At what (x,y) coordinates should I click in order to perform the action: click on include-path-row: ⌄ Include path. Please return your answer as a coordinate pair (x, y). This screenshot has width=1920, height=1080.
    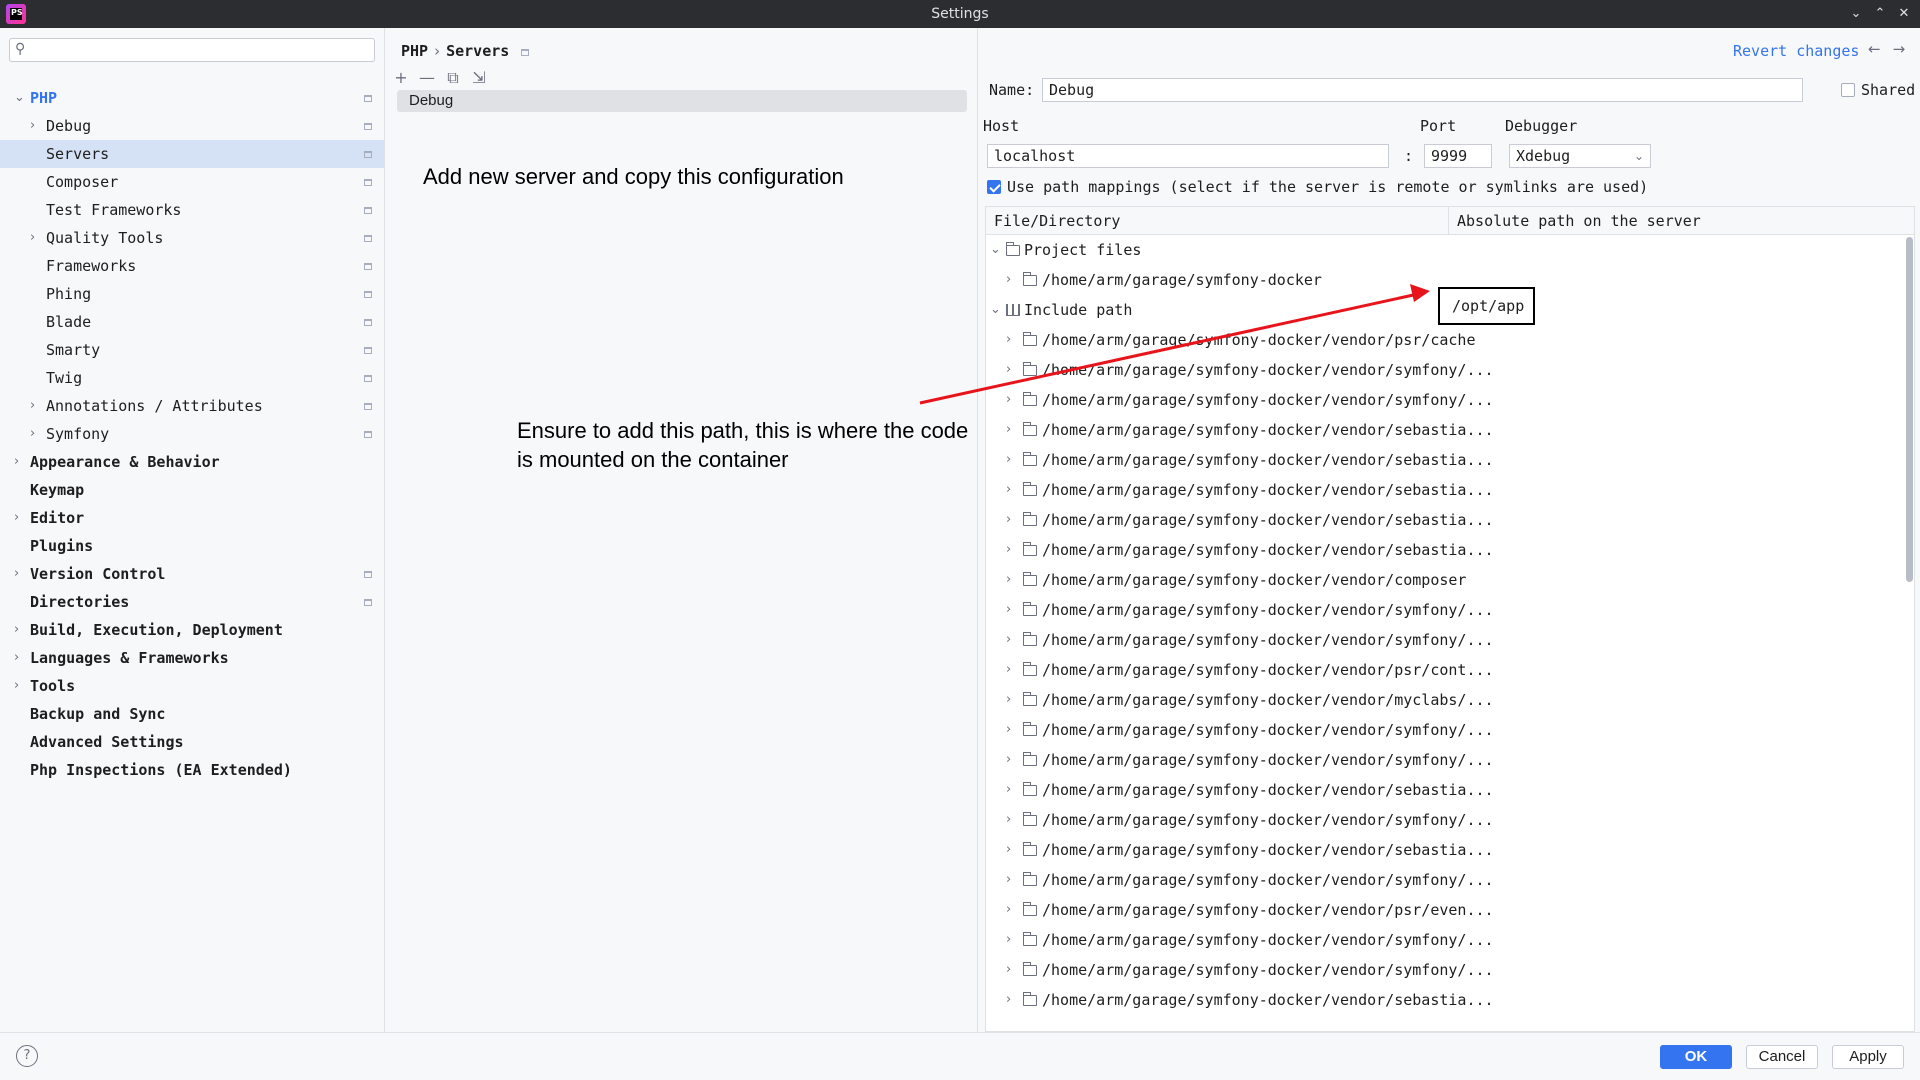
    Looking at the image, I should click on (1443, 310).